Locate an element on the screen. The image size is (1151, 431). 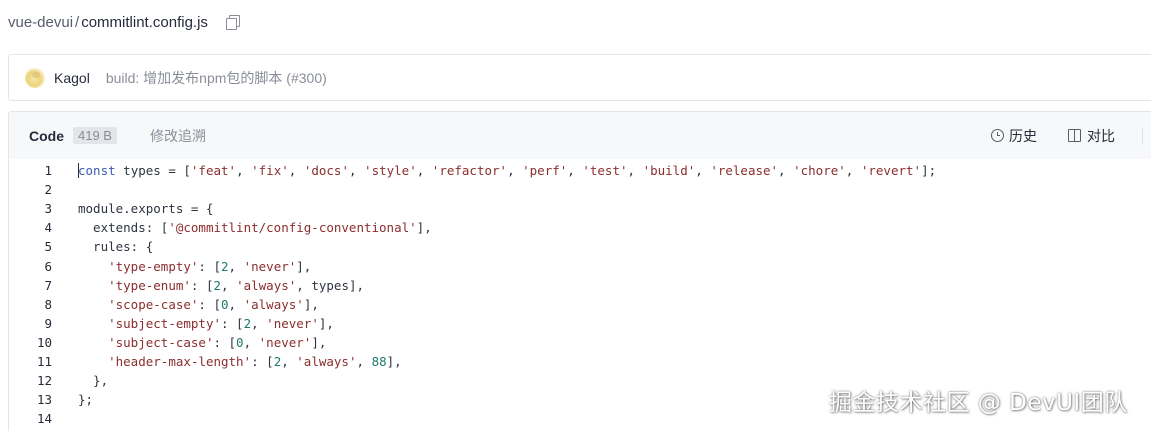
code-line: 9 'subject-empty': [2, 'never'], is located at coordinates (580, 323).